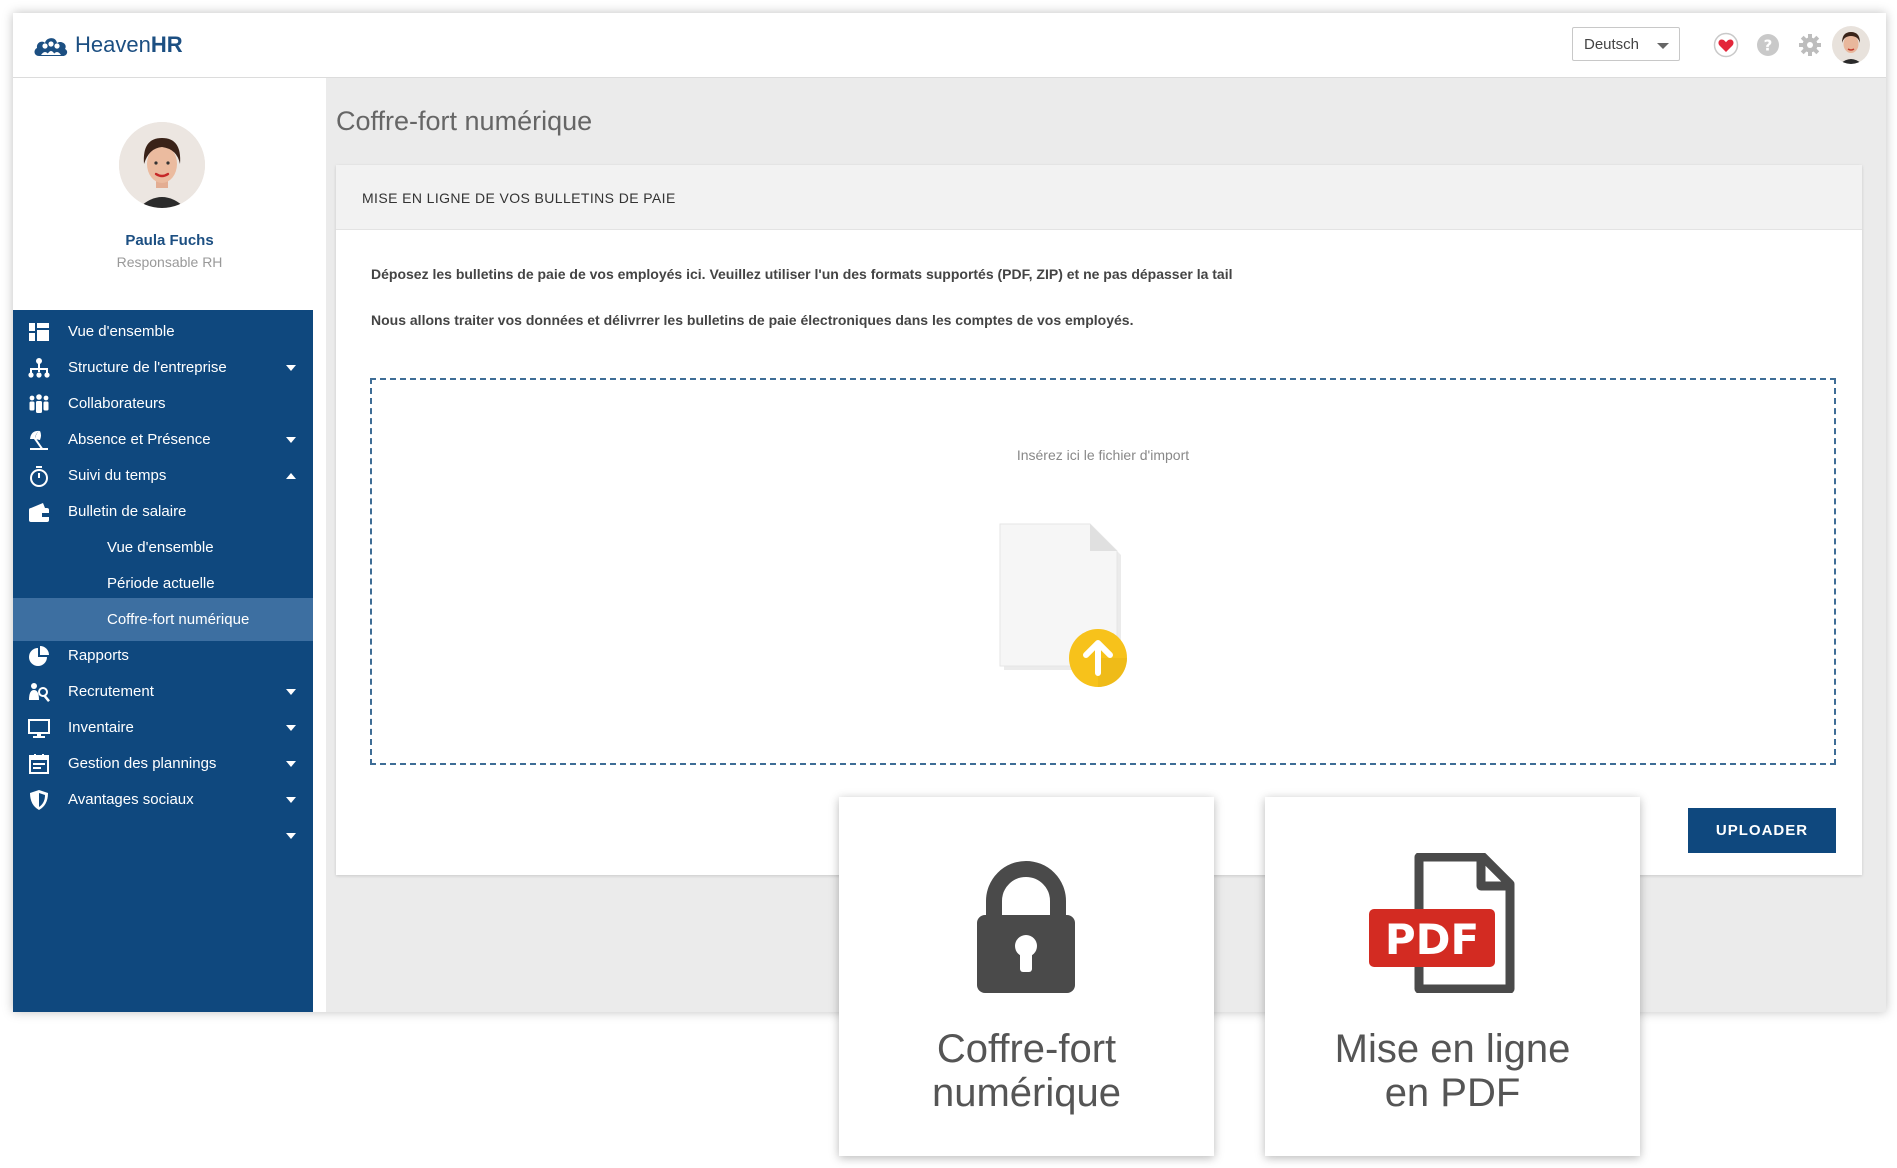 This screenshot has width=1897, height=1168. Describe the element at coordinates (101, 727) in the screenshot. I see `sidebar-item-label: Inventaire` at that location.